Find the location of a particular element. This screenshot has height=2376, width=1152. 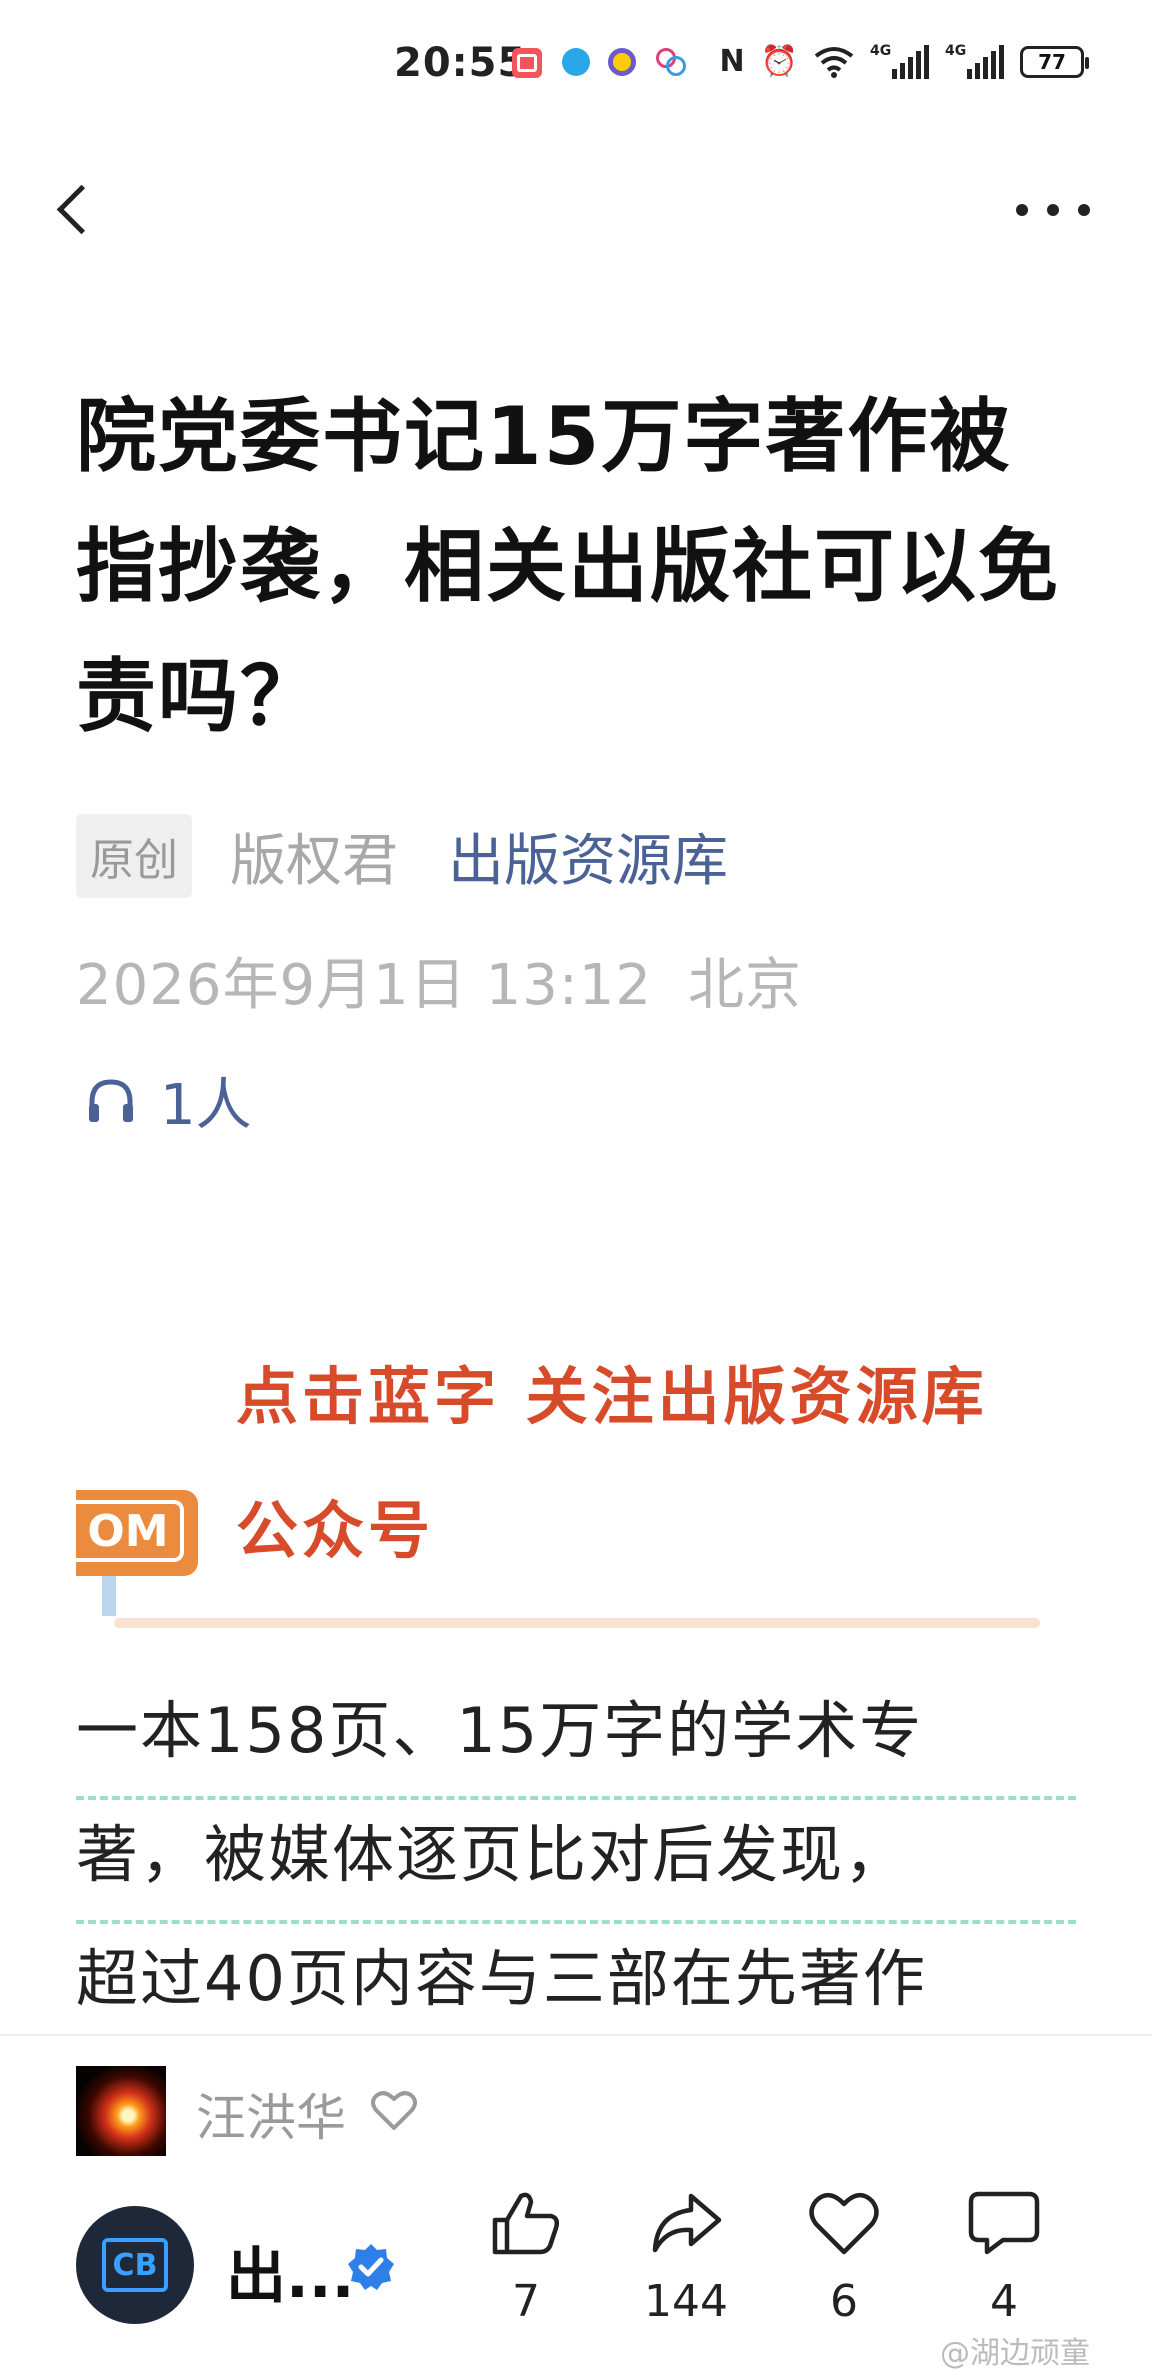

sharer-avatar is located at coordinates (121, 2111).